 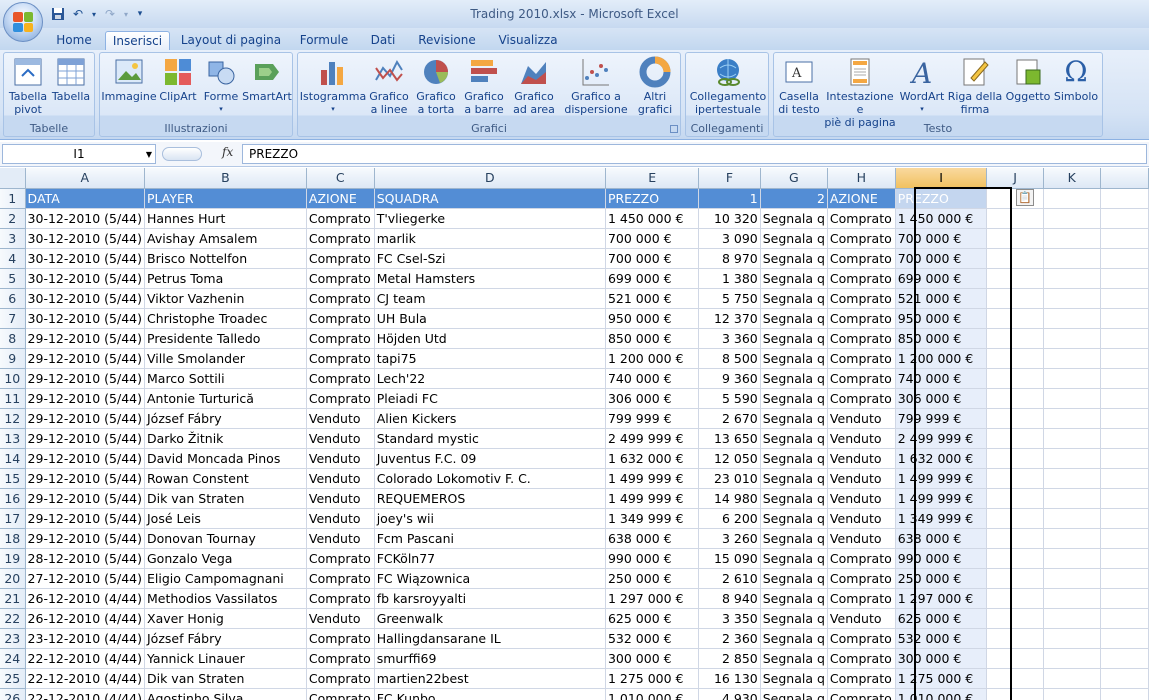 What do you see at coordinates (941, 178) in the screenshot?
I see `column-header-i: I` at bounding box center [941, 178].